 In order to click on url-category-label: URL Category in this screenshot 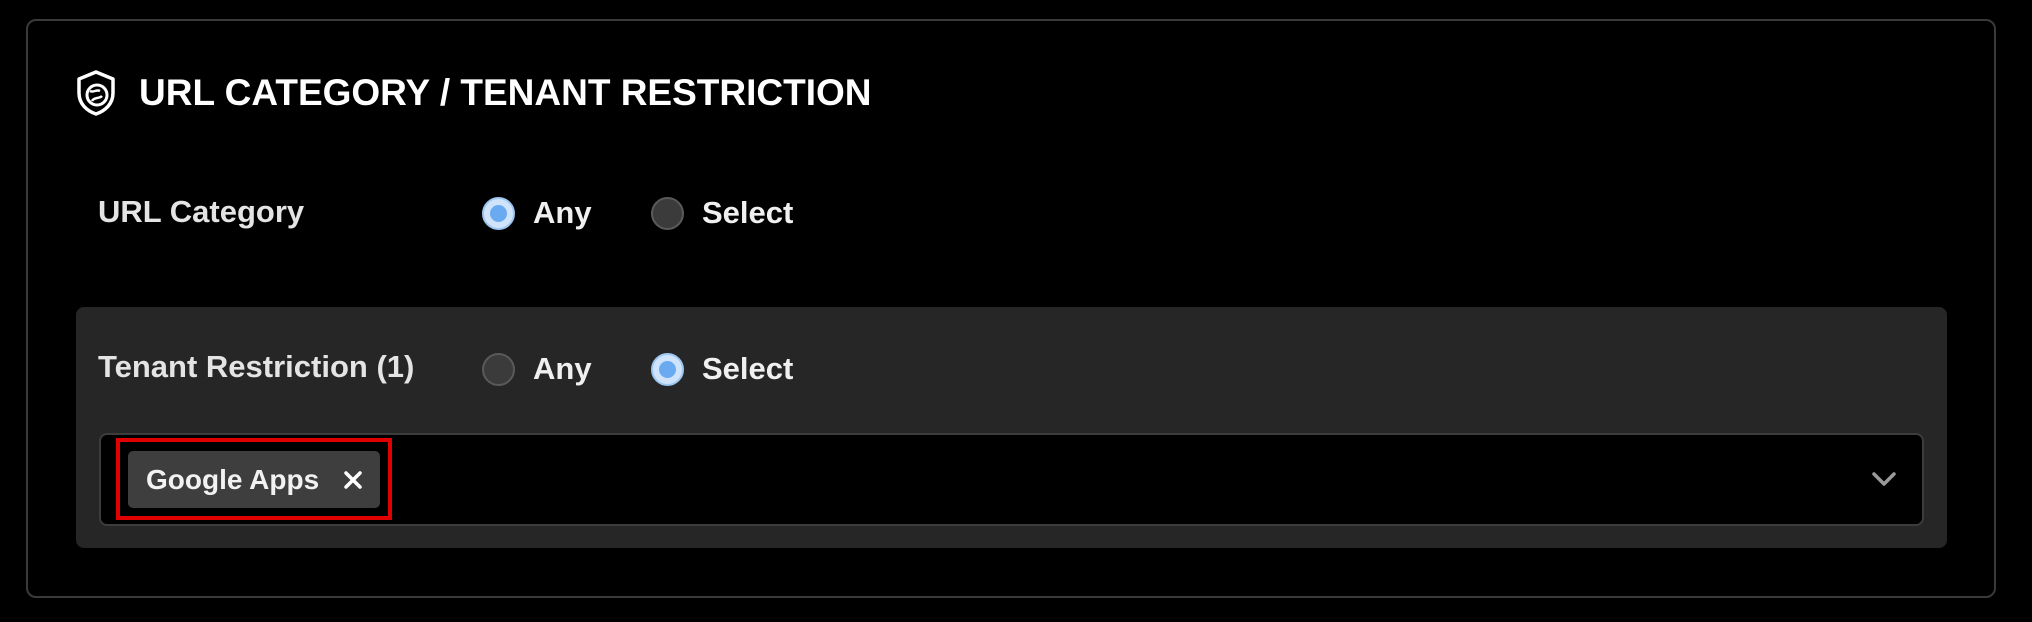, I will do `click(201, 211)`.